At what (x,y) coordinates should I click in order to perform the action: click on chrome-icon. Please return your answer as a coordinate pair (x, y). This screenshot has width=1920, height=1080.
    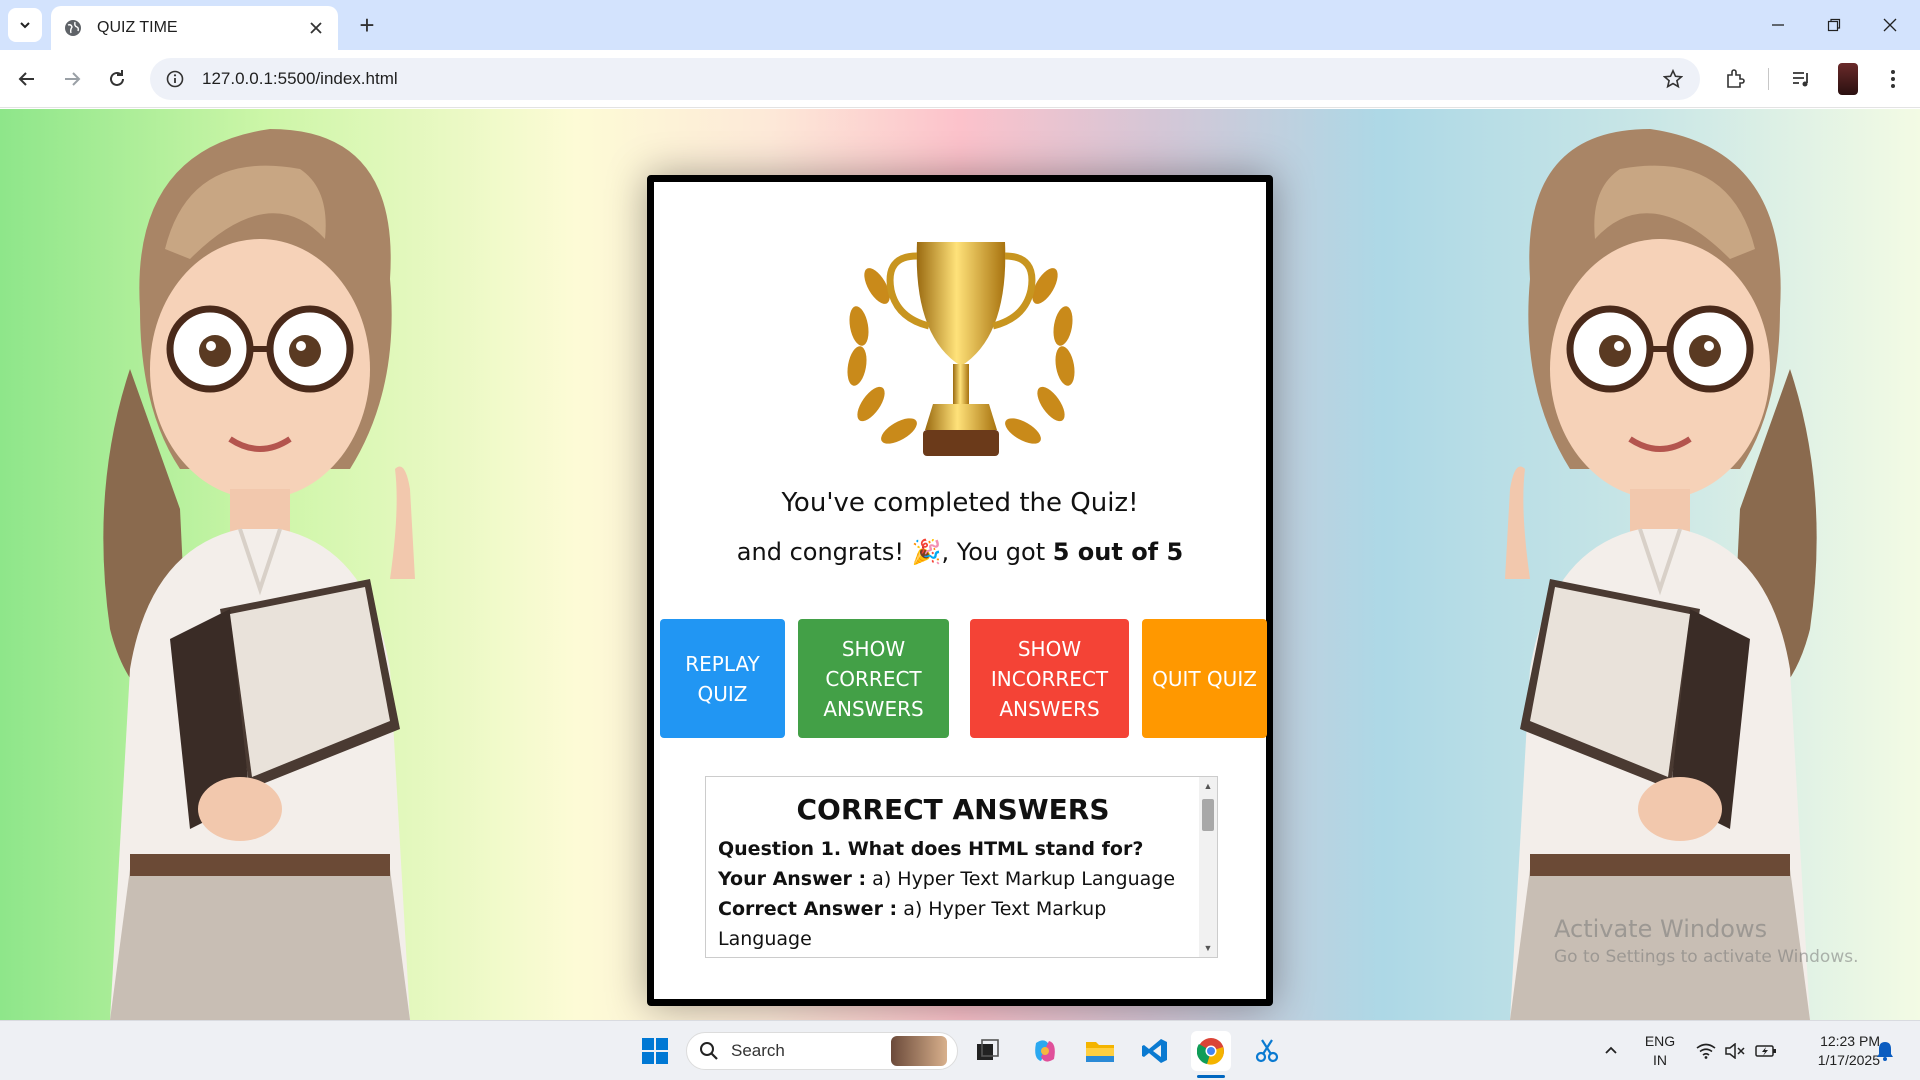
    Looking at the image, I should click on (1211, 1051).